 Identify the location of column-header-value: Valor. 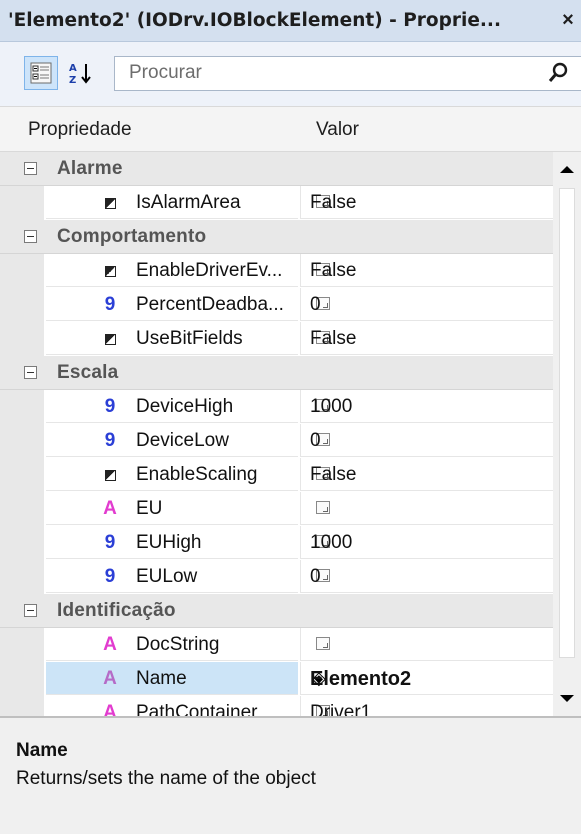
(337, 129).